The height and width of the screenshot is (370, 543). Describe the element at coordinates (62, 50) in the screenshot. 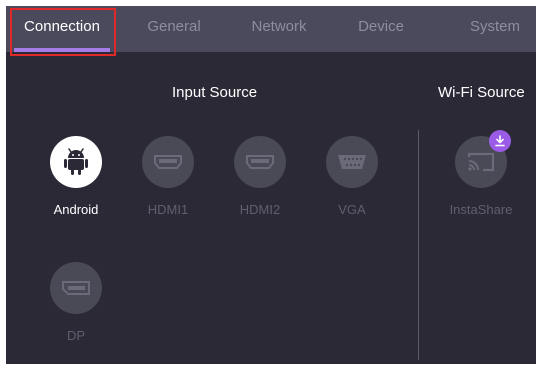

I see `active-tab-indicator` at that location.